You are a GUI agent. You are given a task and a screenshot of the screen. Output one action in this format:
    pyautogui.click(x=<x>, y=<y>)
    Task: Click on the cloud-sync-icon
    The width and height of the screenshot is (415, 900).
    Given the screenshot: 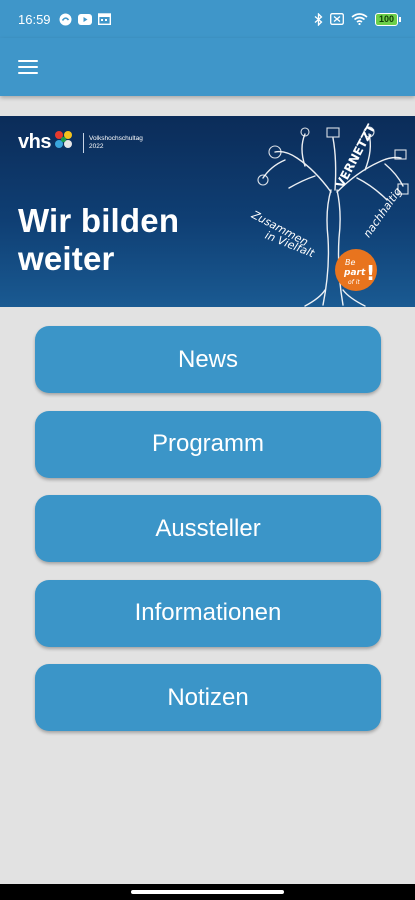 What is the action you would take?
    pyautogui.click(x=65, y=19)
    